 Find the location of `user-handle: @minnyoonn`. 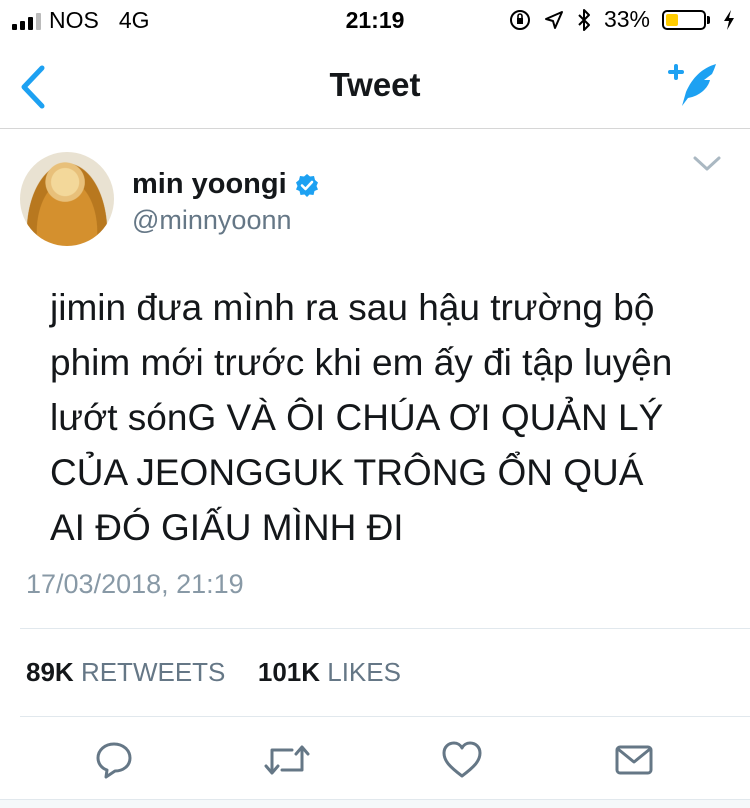

user-handle: @minnyoonn is located at coordinates (212, 220).